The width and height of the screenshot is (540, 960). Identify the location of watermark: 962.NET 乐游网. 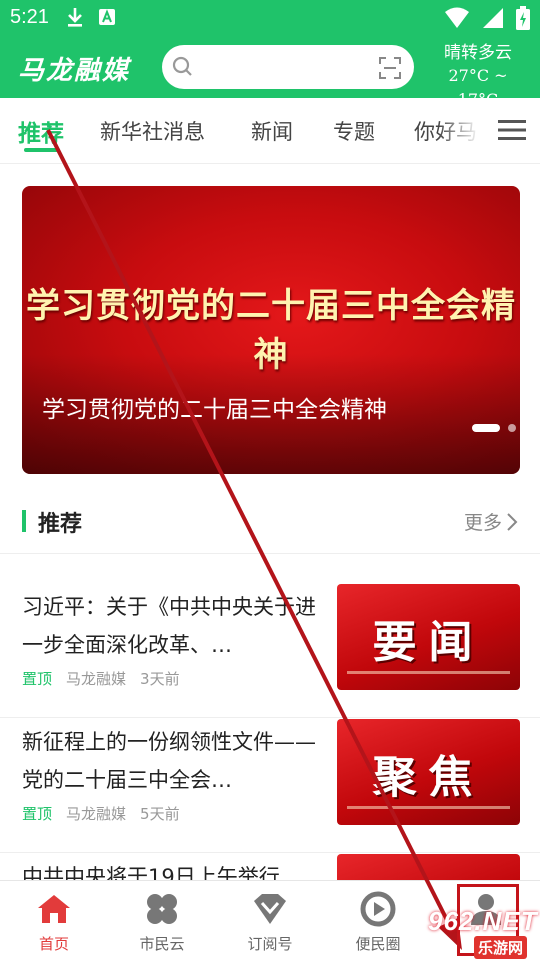
(469, 933).